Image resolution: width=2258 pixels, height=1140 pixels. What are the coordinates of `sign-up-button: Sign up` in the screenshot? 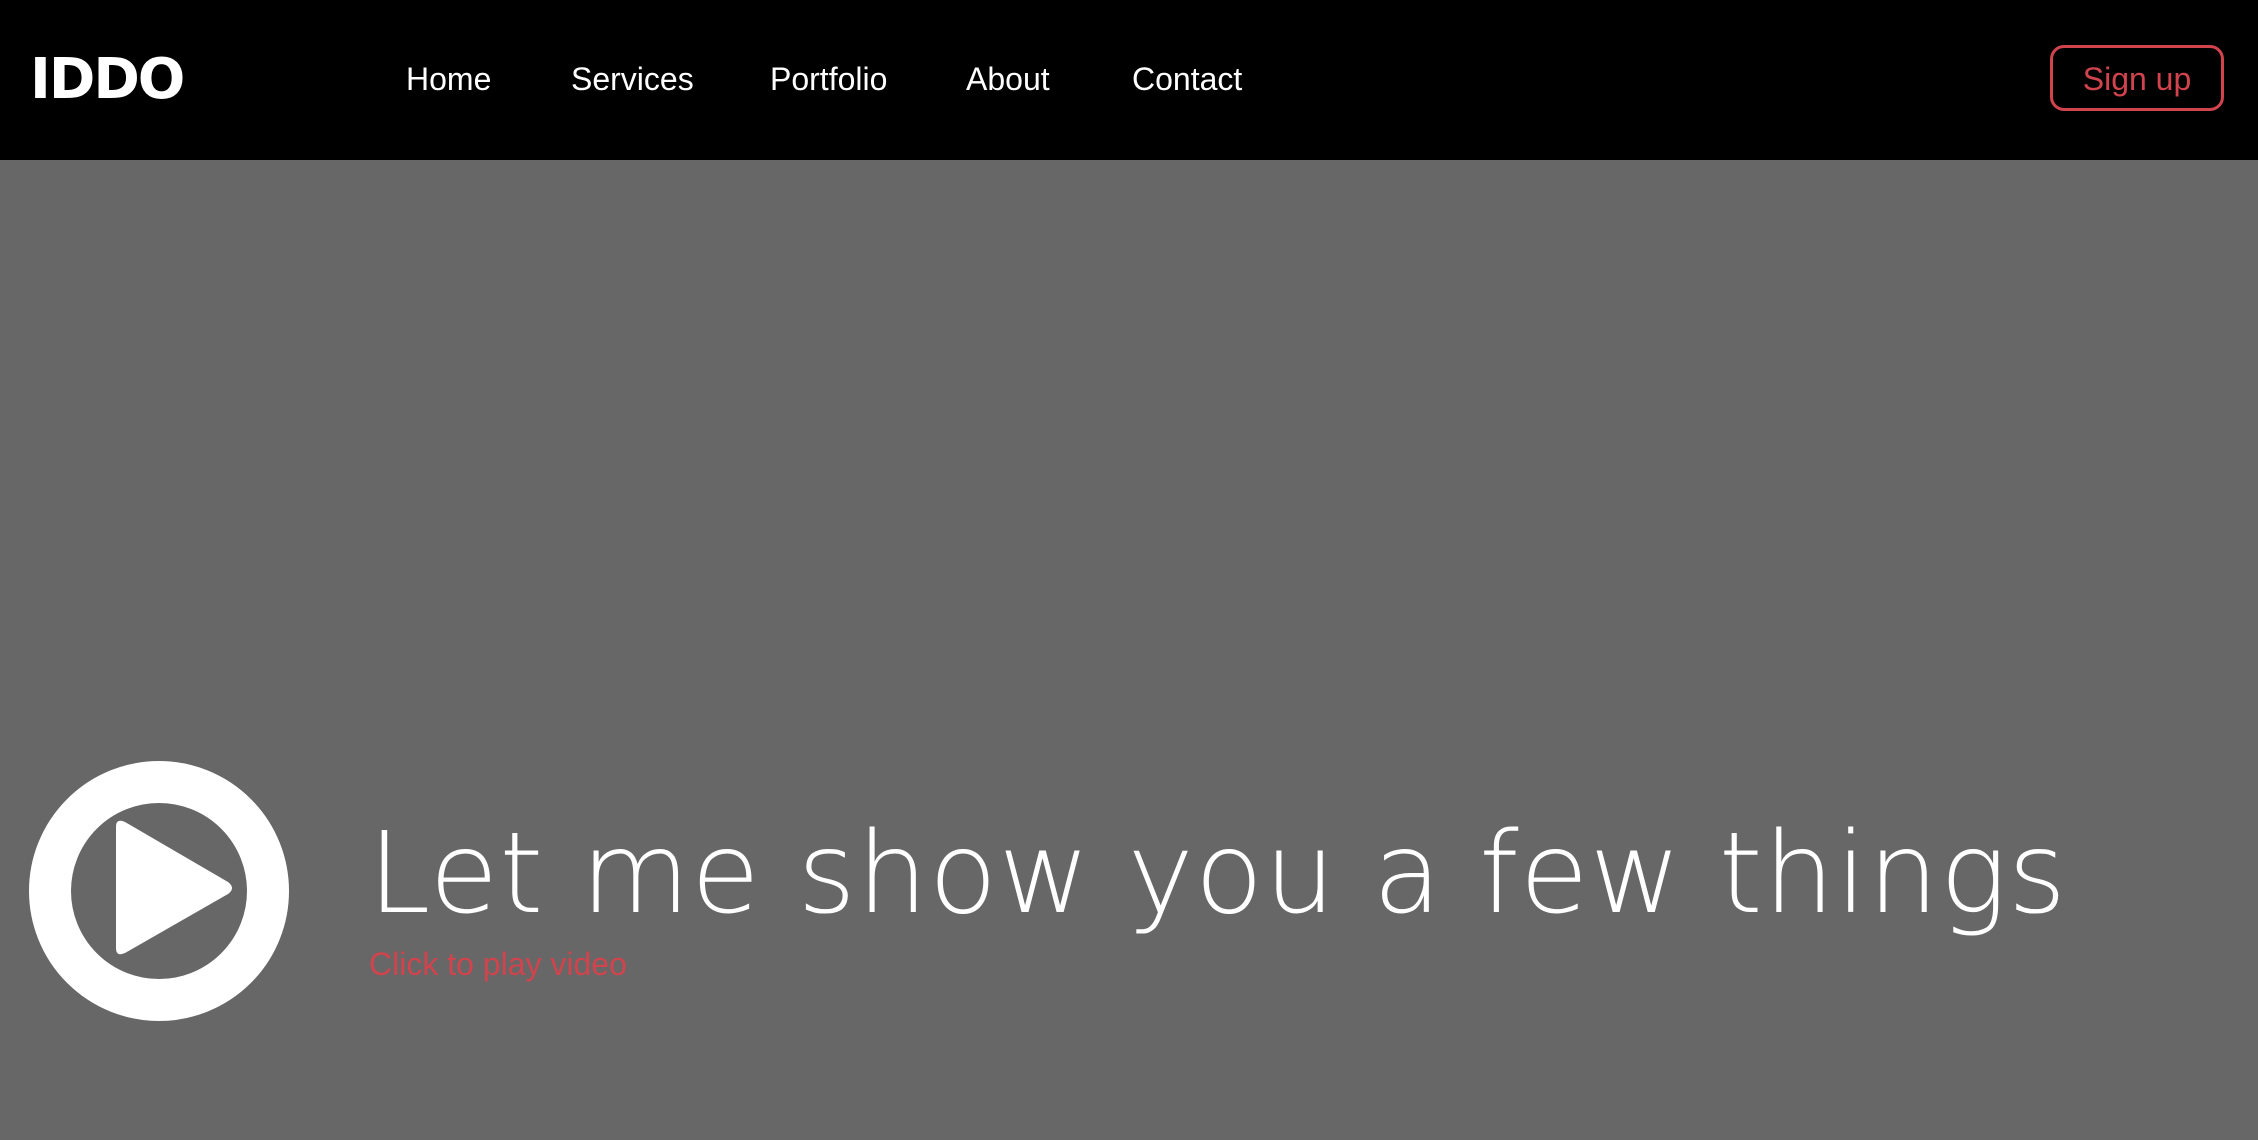 It's located at (2137, 78).